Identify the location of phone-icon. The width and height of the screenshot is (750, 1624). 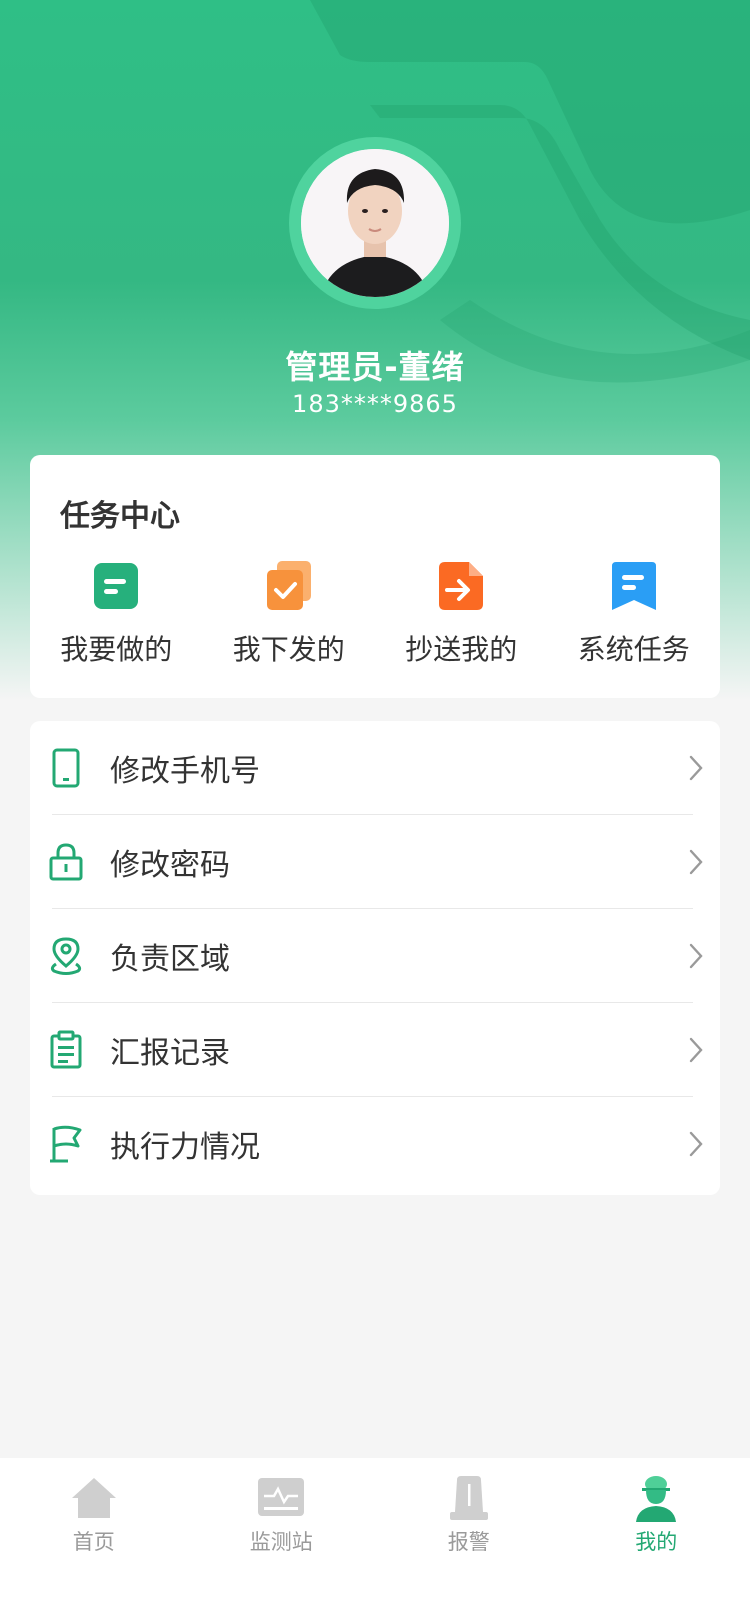
(66, 768).